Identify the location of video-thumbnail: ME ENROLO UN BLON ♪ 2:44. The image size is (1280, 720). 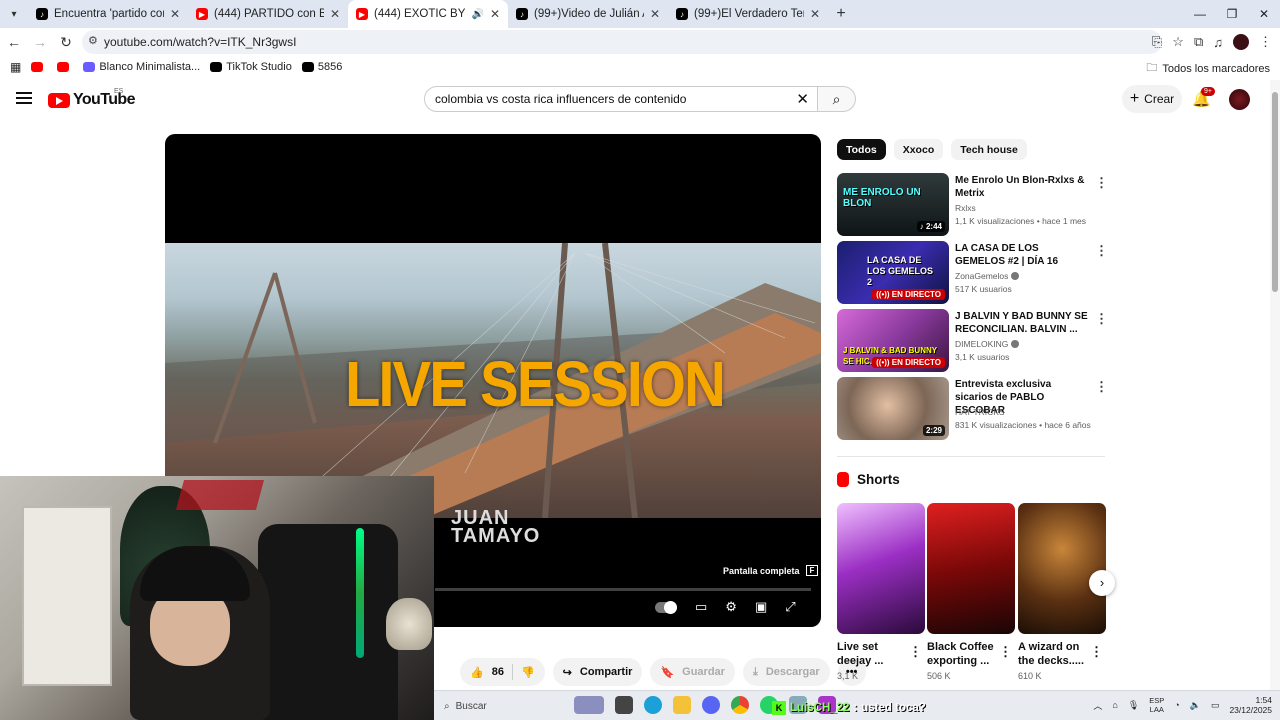
(893, 204).